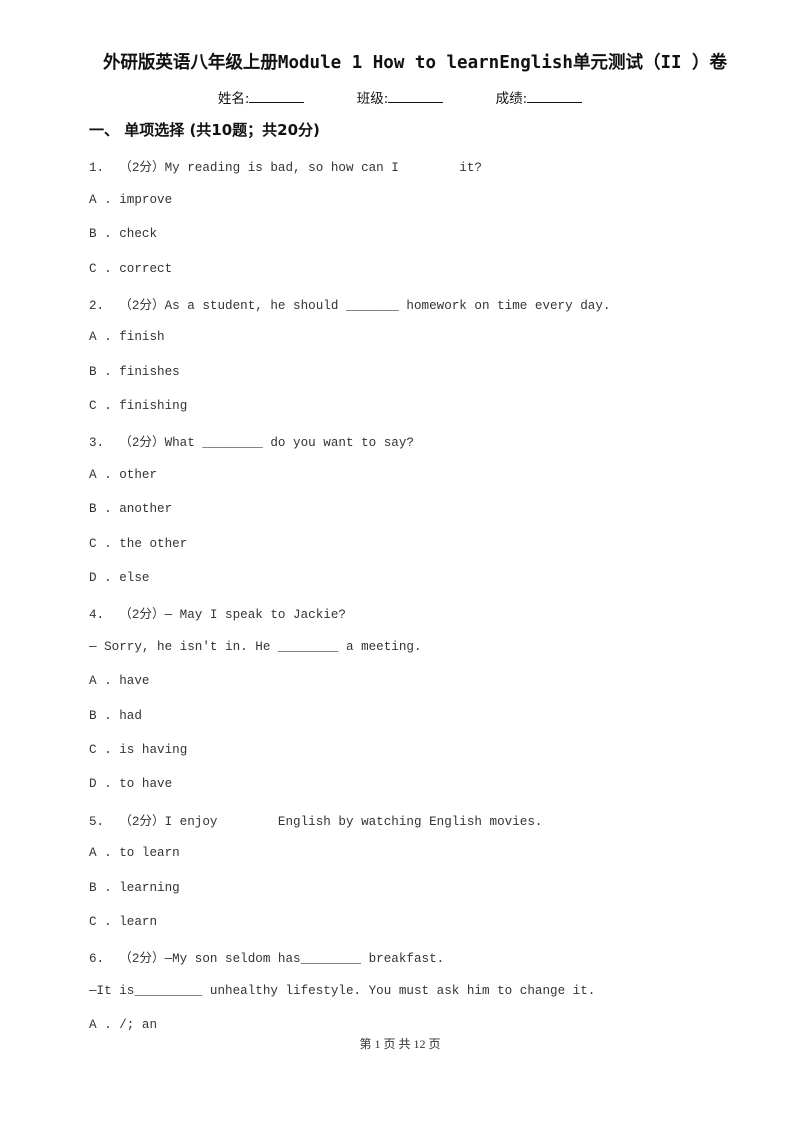 The width and height of the screenshot is (800, 1132). What do you see at coordinates (119, 681) in the screenshot?
I see `option-line: A . have` at bounding box center [119, 681].